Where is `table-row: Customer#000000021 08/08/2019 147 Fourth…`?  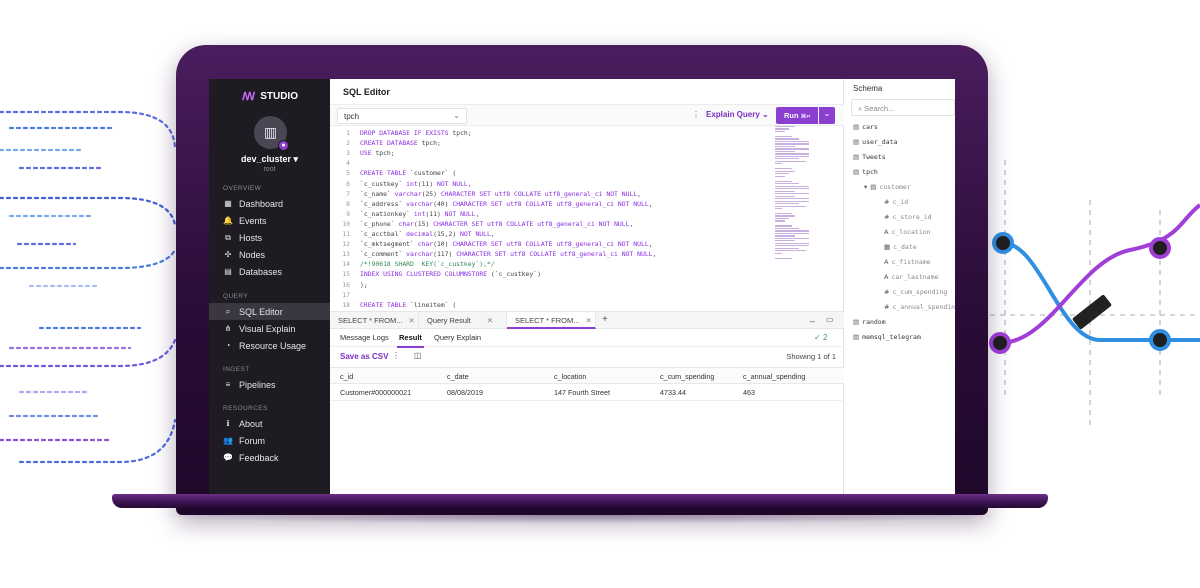 table-row: Customer#000000021 08/08/2019 147 Fourth… is located at coordinates (587, 392).